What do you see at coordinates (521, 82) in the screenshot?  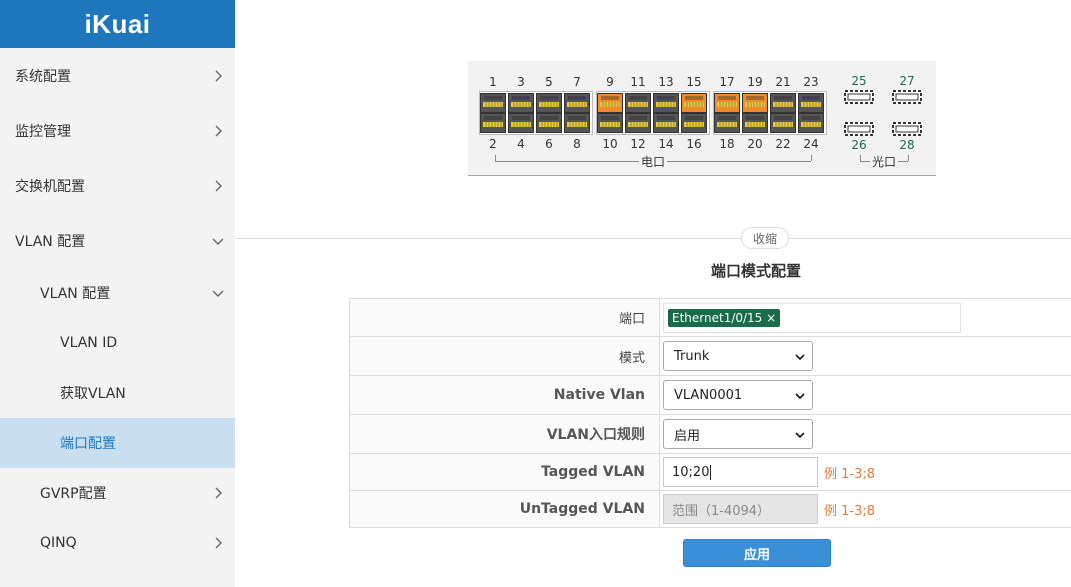 I see `port-number-top: 3` at bounding box center [521, 82].